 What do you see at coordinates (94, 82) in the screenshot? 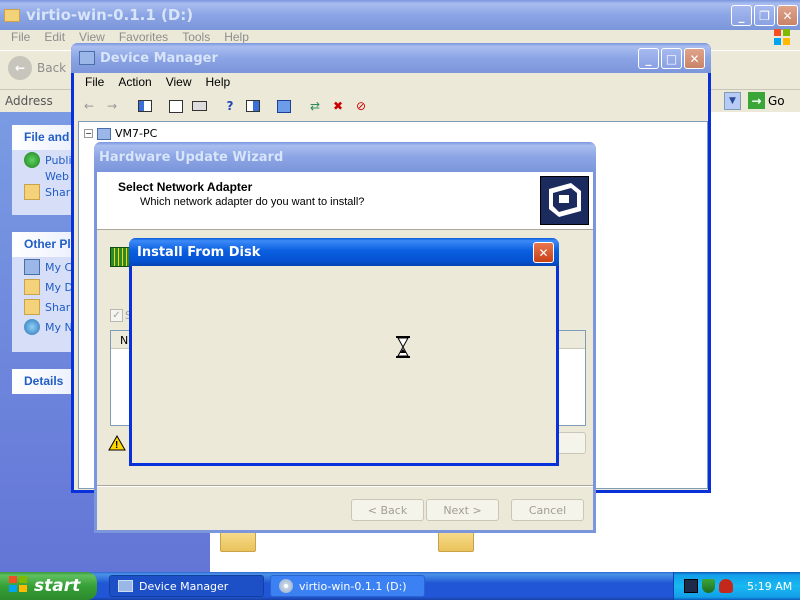
I see `dm-menu-file: File` at bounding box center [94, 82].